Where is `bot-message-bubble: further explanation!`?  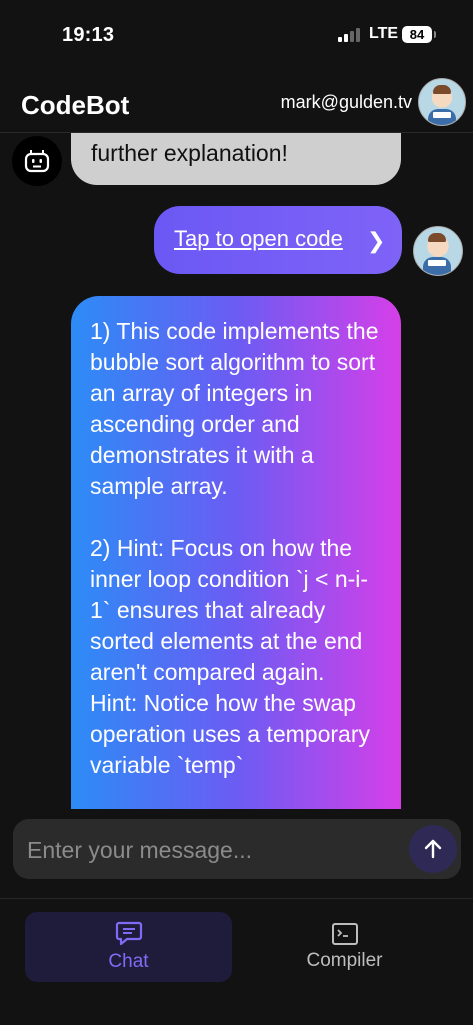
bot-message-bubble: further explanation! is located at coordinates (236, 159).